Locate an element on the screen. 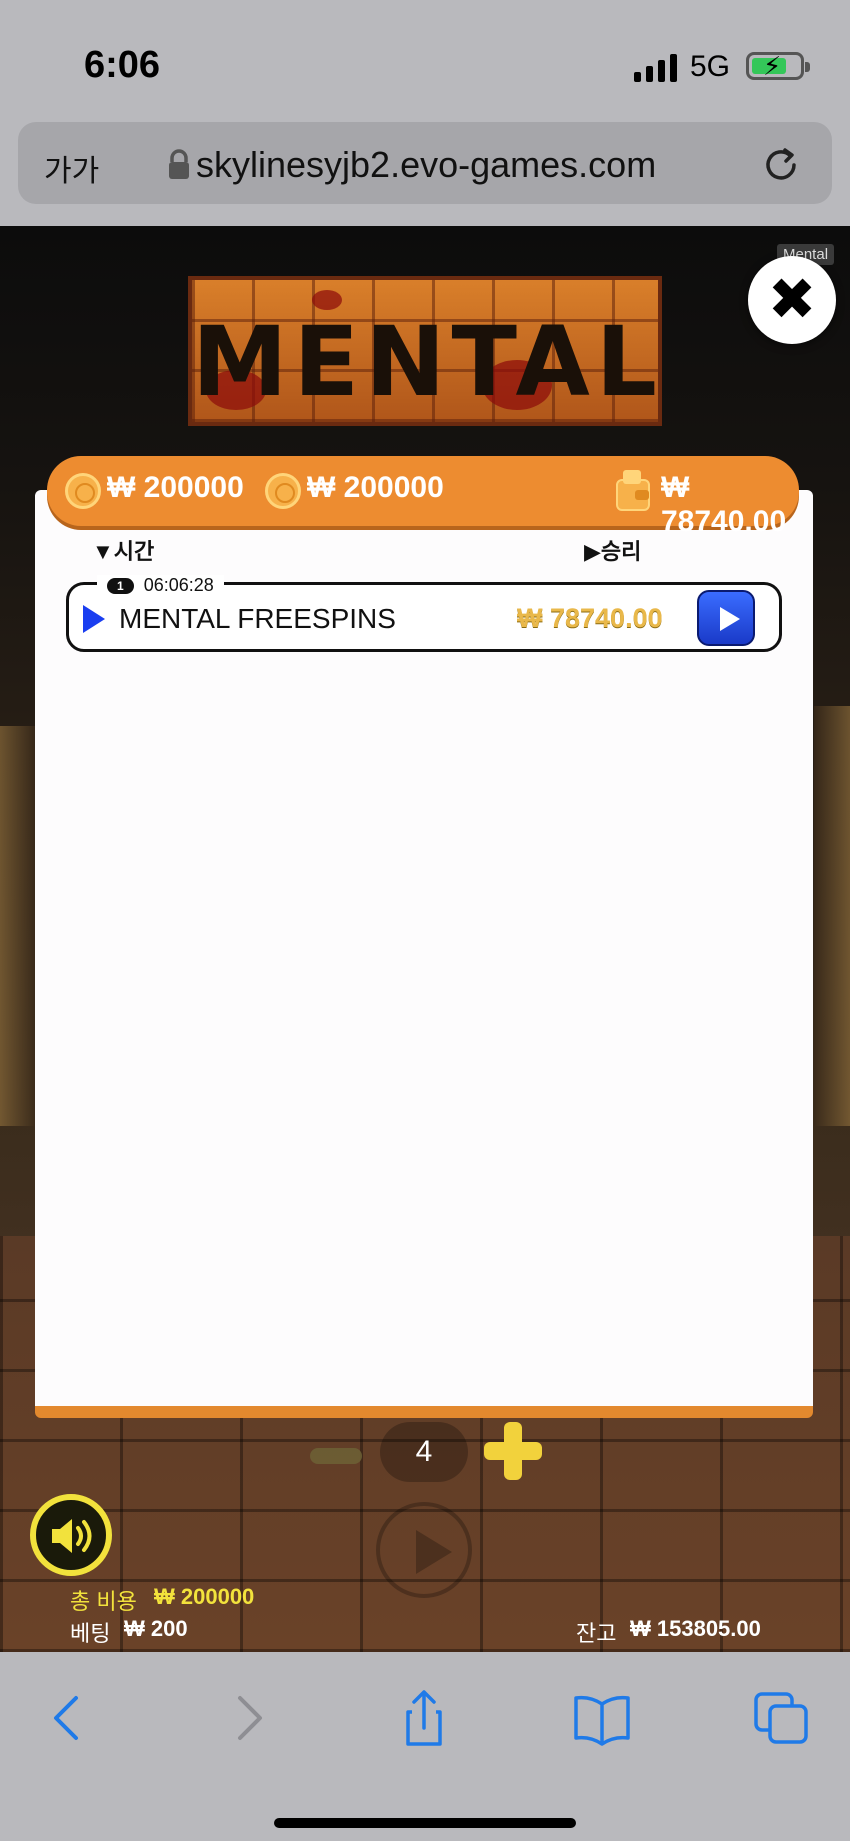  bookmarks-icon is located at coordinates (602, 1718).